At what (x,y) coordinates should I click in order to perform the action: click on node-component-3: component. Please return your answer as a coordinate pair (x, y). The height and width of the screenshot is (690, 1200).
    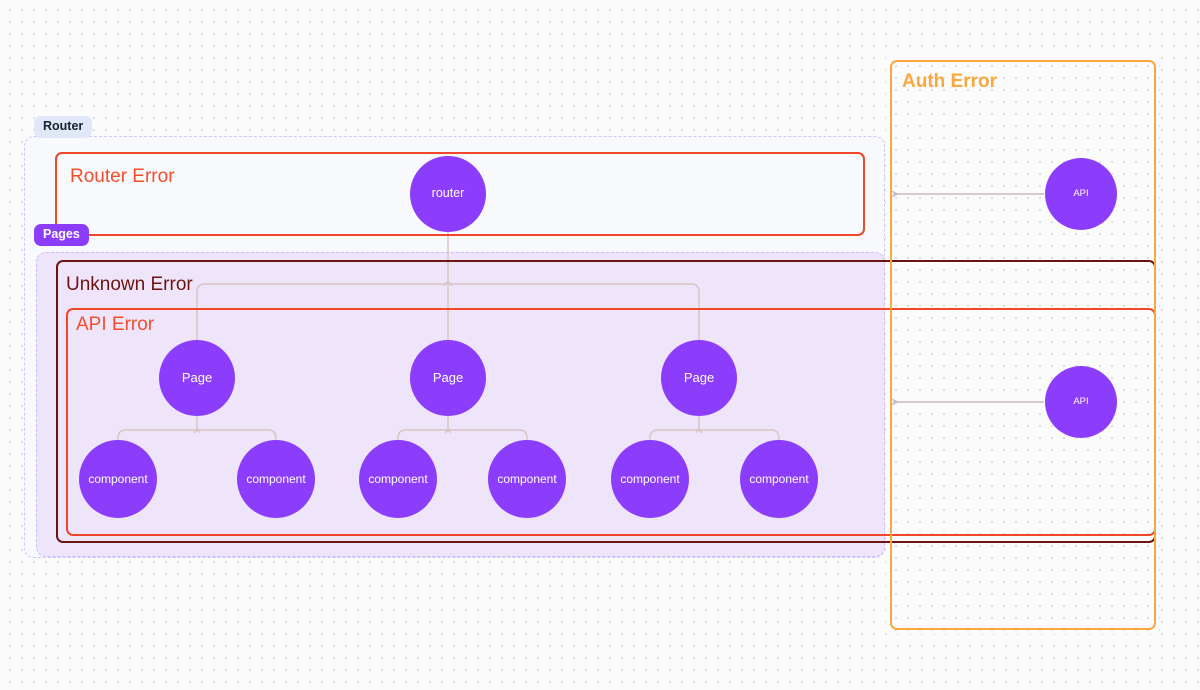
    Looking at the image, I should click on (398, 479).